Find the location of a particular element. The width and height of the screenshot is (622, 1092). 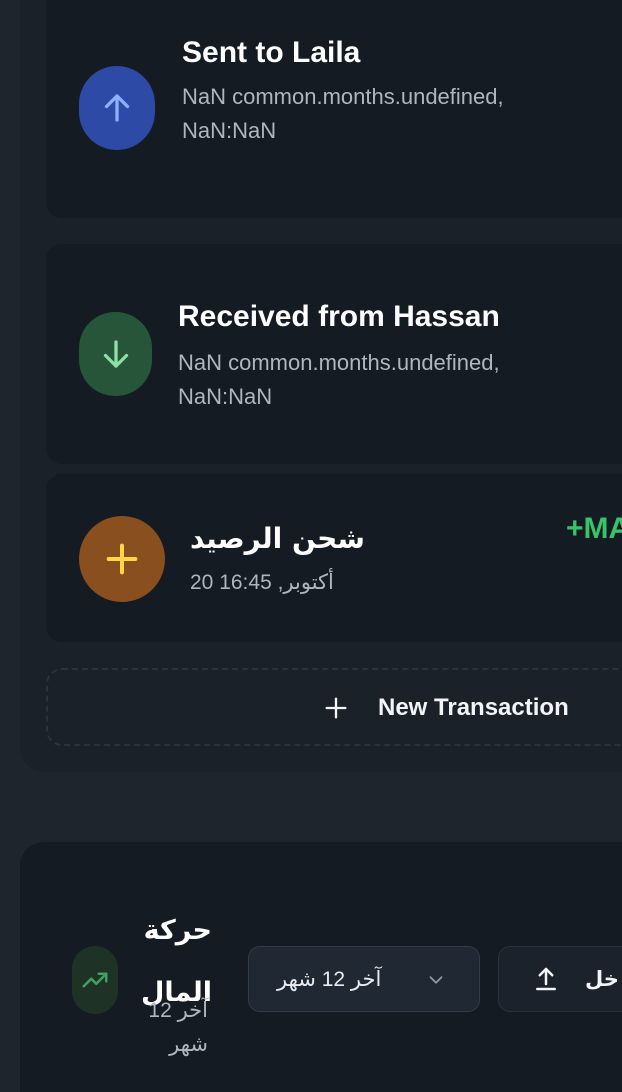

transaction-date: 20 أكتوبر, 16:45 is located at coordinates (262, 582).